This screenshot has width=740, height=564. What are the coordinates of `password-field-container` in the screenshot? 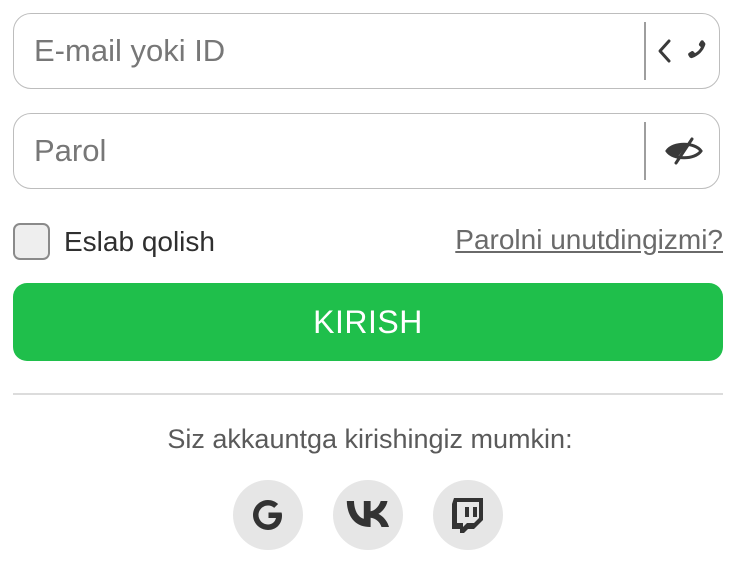 It's located at (366, 151).